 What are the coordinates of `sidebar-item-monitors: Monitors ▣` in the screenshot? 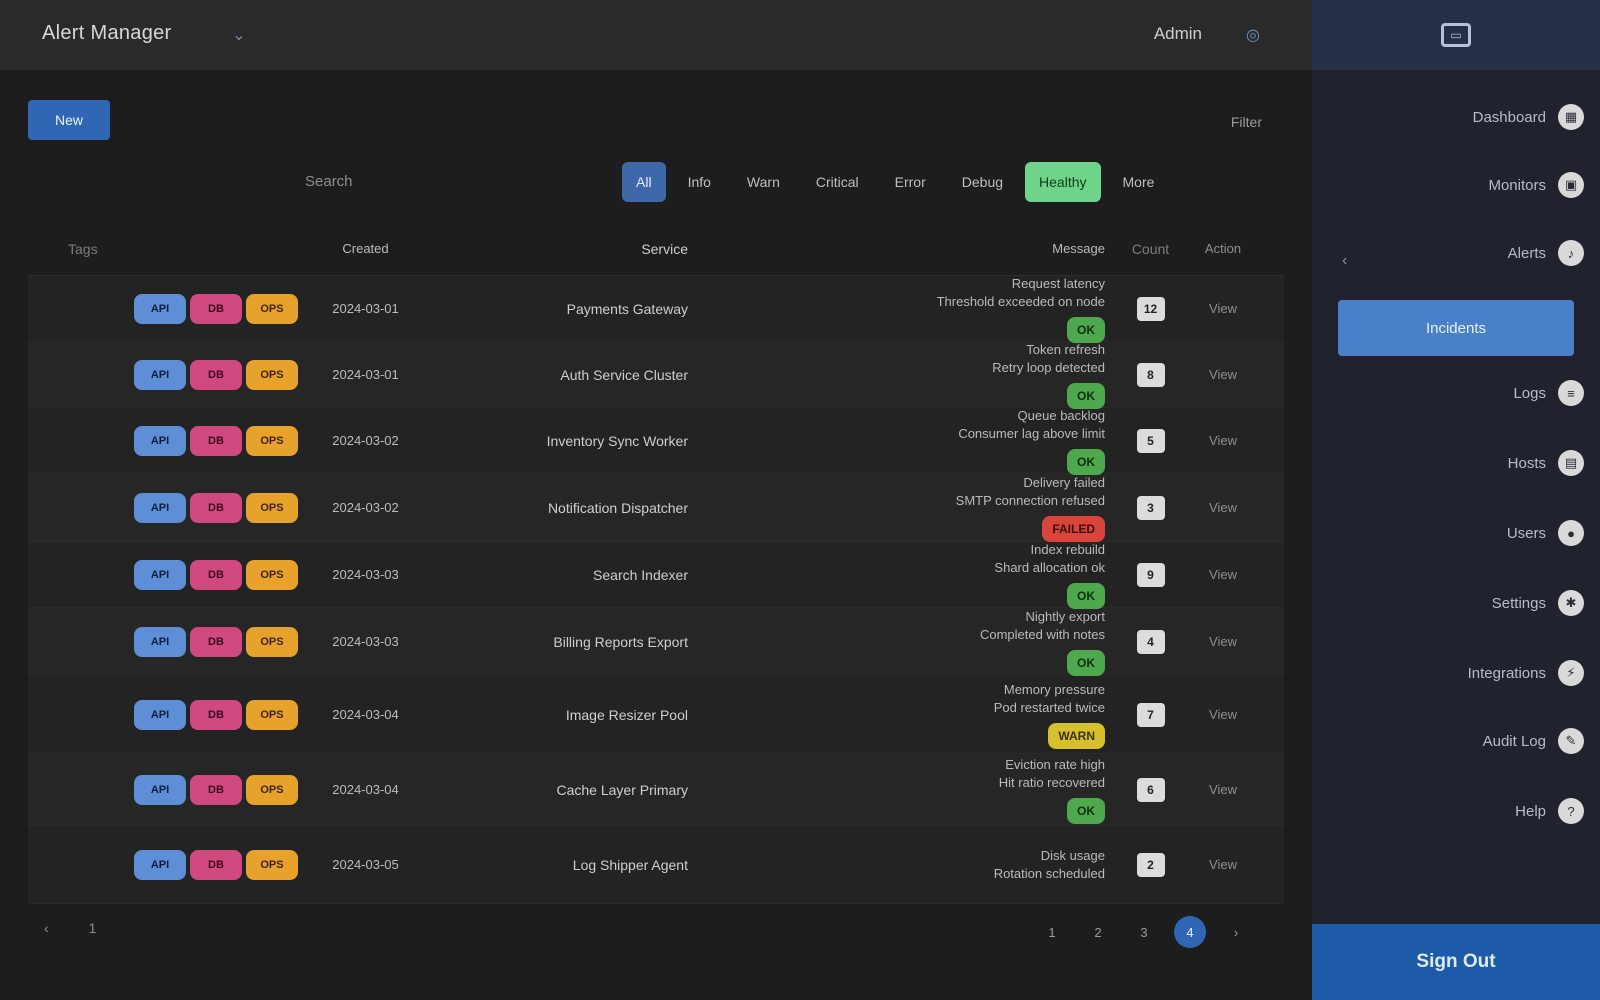 It's located at (1536, 185).